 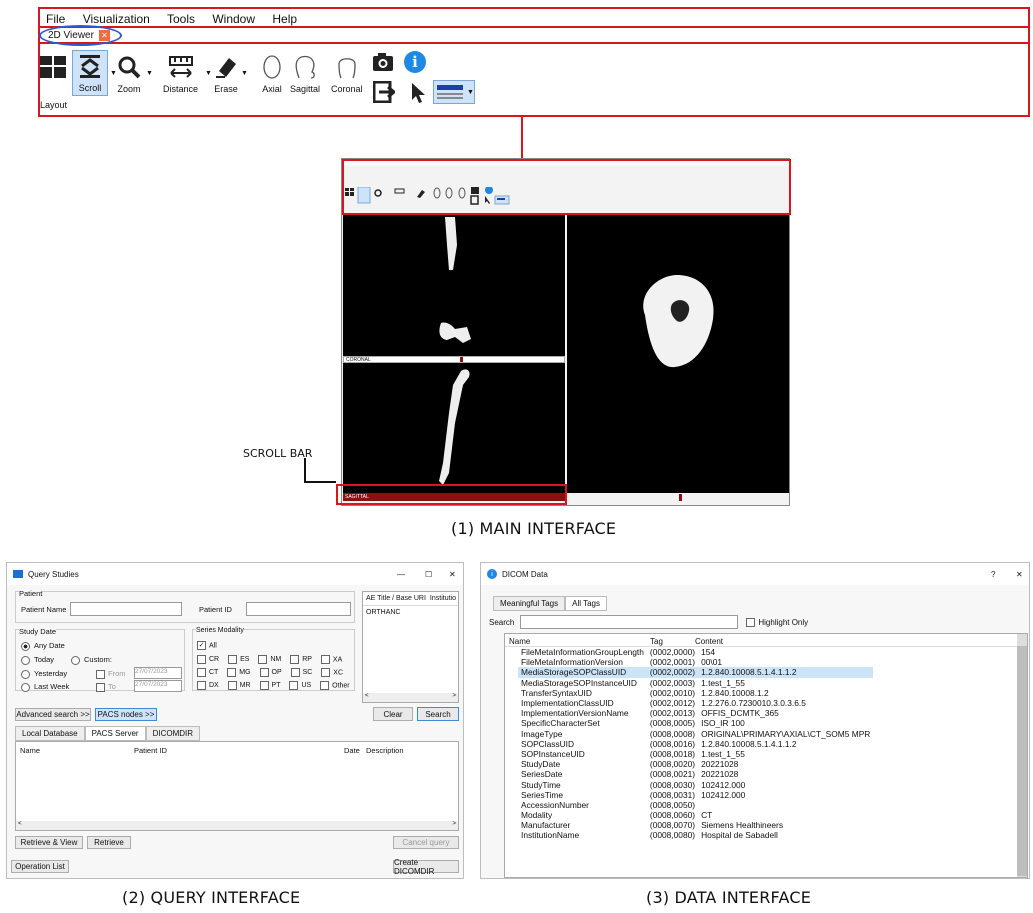 I want to click on today-radio: Today, so click(x=37, y=660).